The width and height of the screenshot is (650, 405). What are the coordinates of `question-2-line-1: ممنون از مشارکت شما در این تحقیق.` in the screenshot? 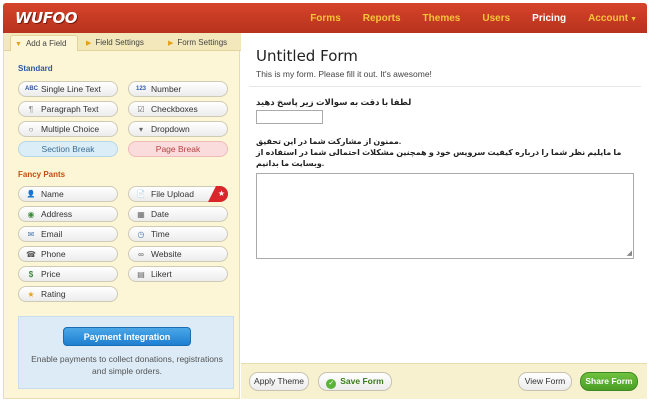 It's located at (329, 141).